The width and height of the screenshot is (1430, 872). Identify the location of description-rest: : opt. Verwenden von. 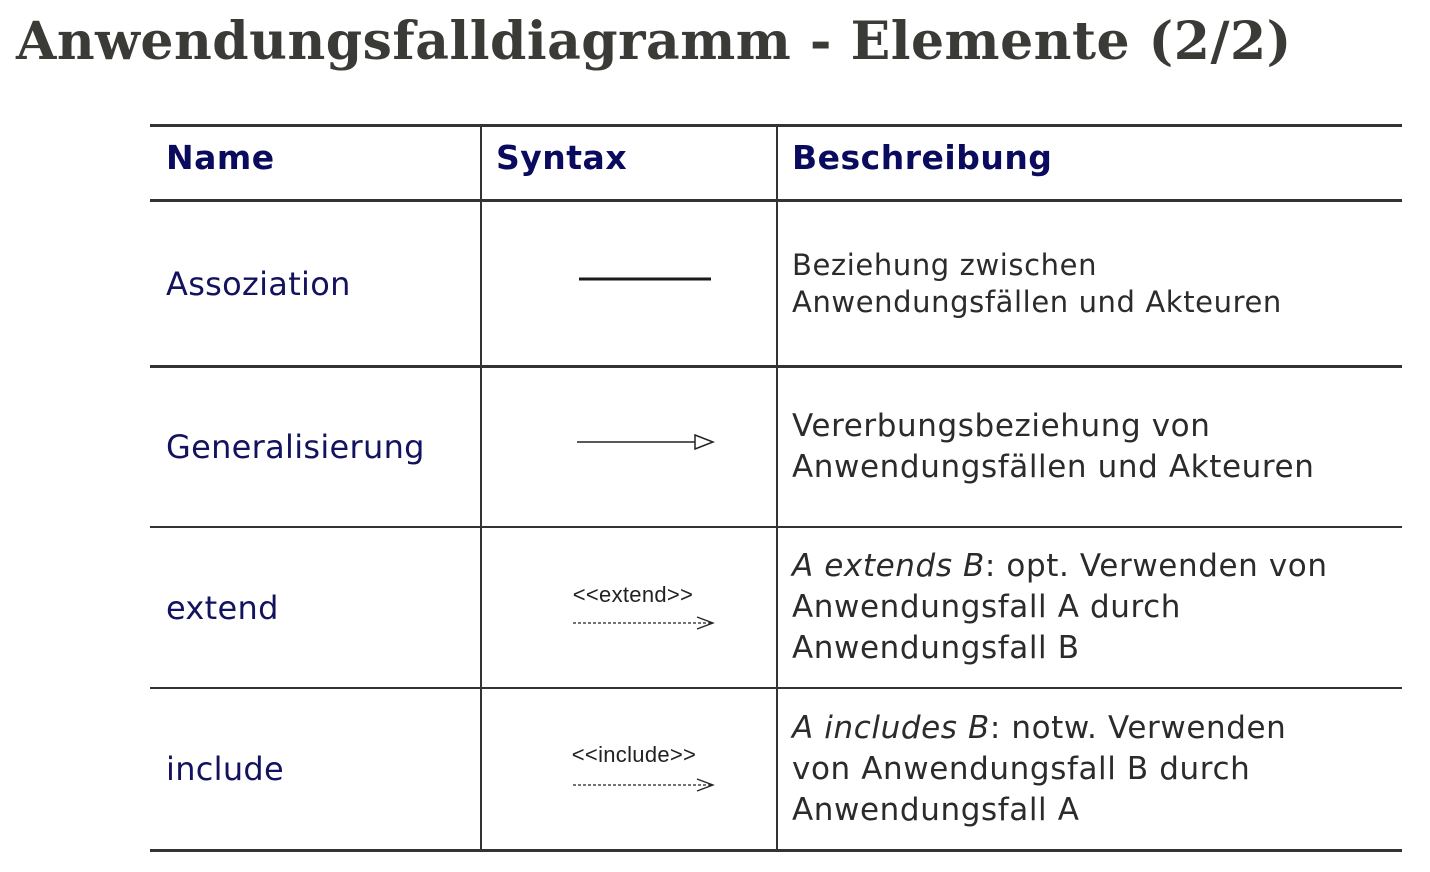
(1156, 566).